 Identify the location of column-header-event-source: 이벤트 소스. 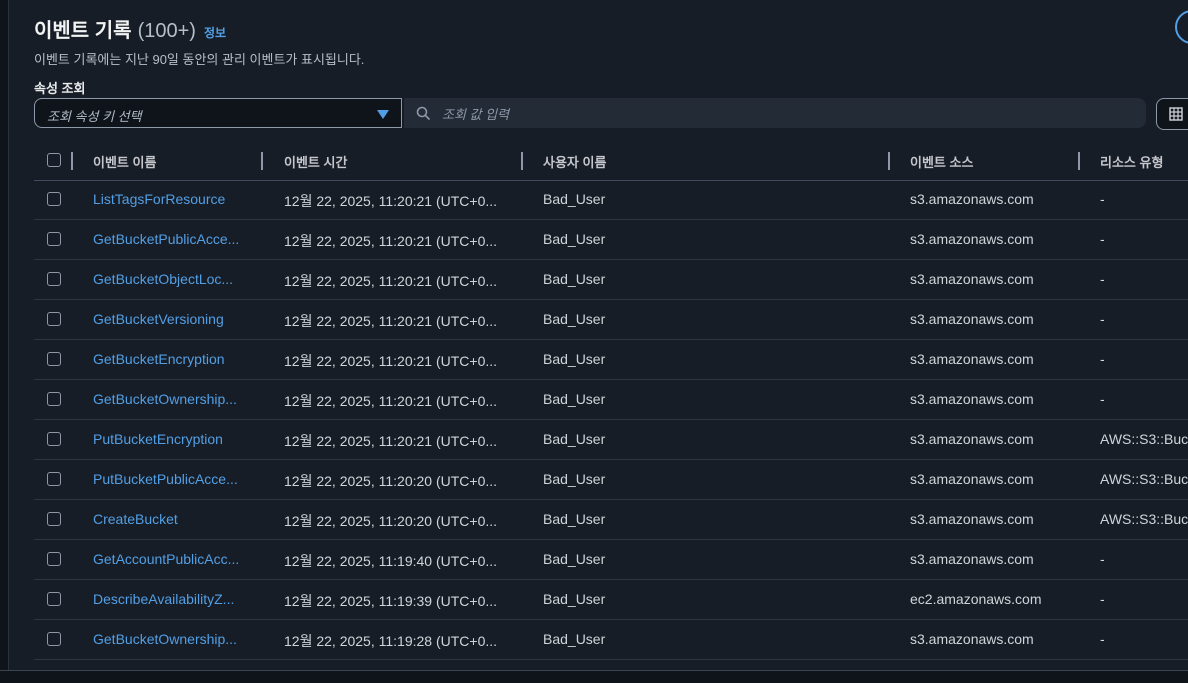
(941, 161).